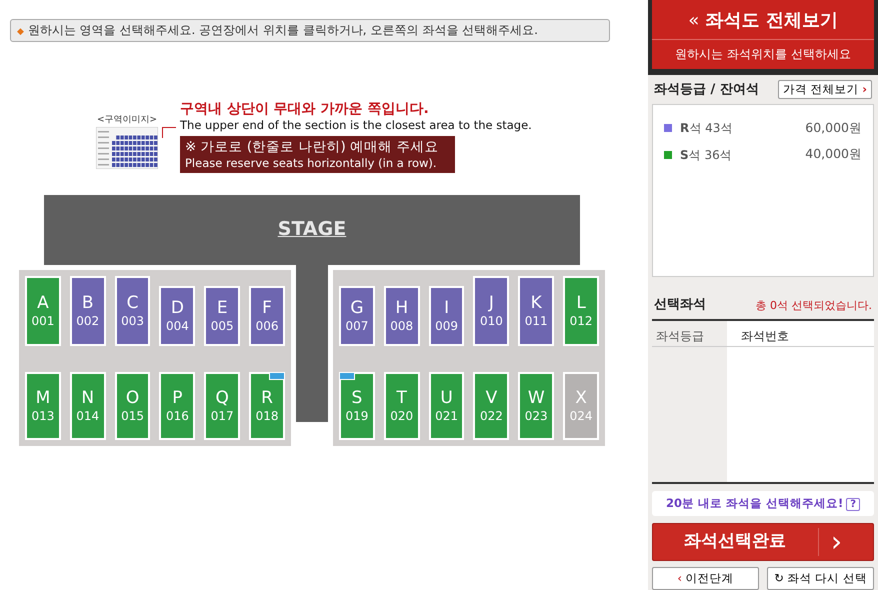  Describe the element at coordinates (825, 90) in the screenshot. I see `price-view-button: 가격 전체보기 ›` at that location.